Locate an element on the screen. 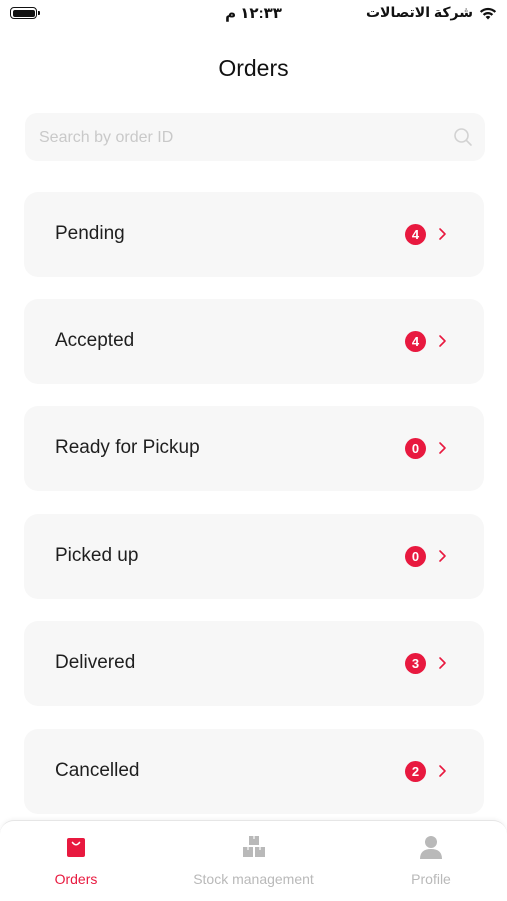 The height and width of the screenshot is (901, 507). order-status-label: Accepted is located at coordinates (95, 340).